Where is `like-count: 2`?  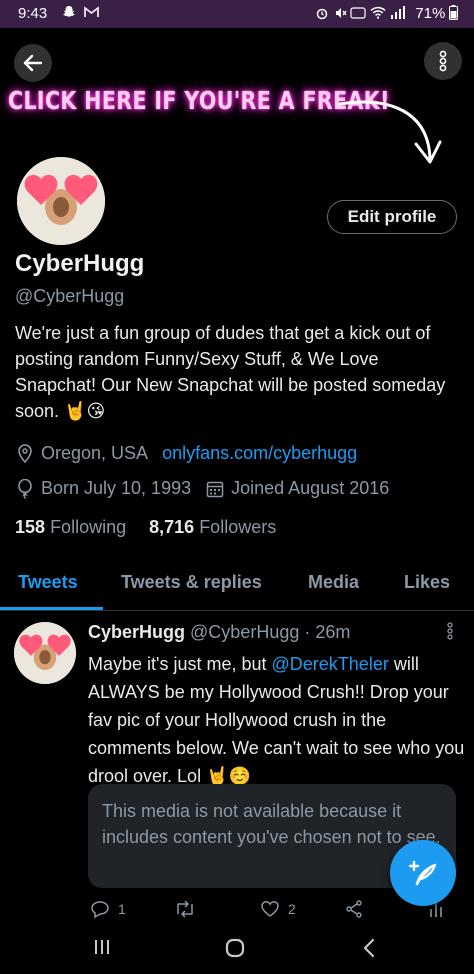 like-count: 2 is located at coordinates (292, 909).